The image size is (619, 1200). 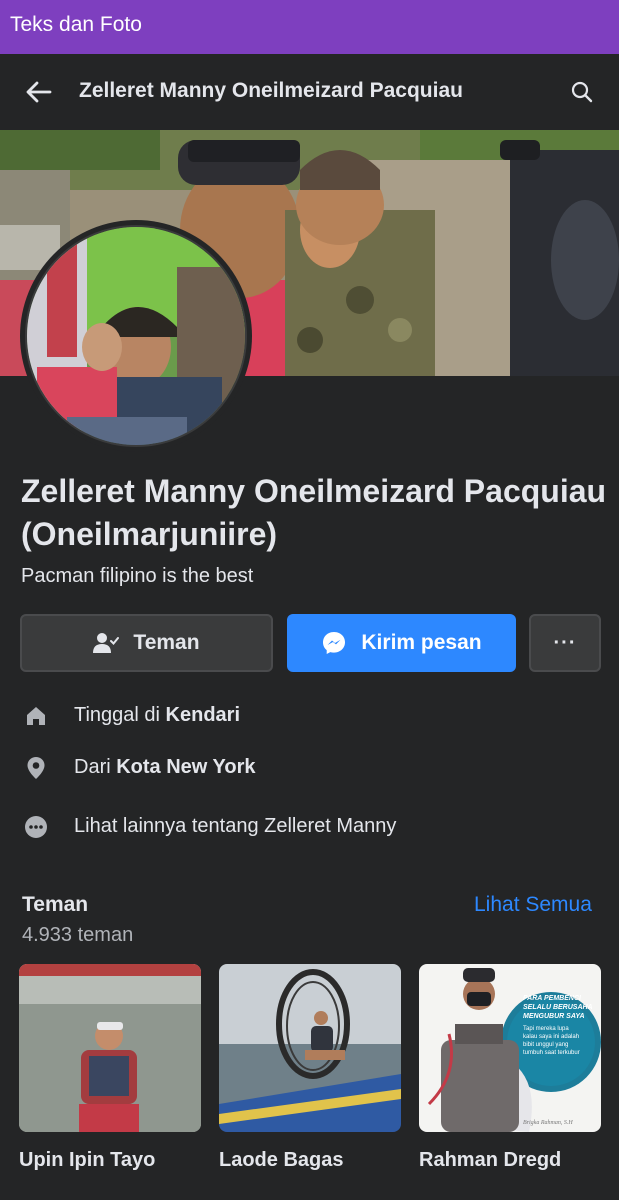 What do you see at coordinates (166, 642) in the screenshot?
I see `friends-button-label: Teman` at bounding box center [166, 642].